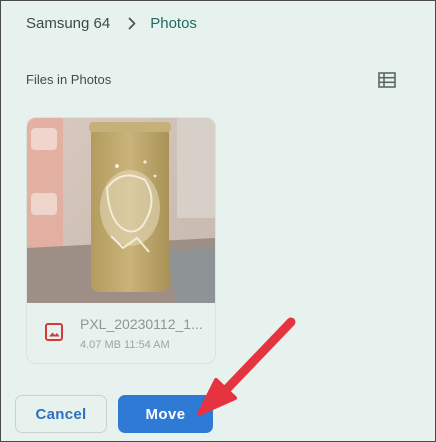  Describe the element at coordinates (132, 23) in the screenshot. I see `chevron-right-icon` at that location.